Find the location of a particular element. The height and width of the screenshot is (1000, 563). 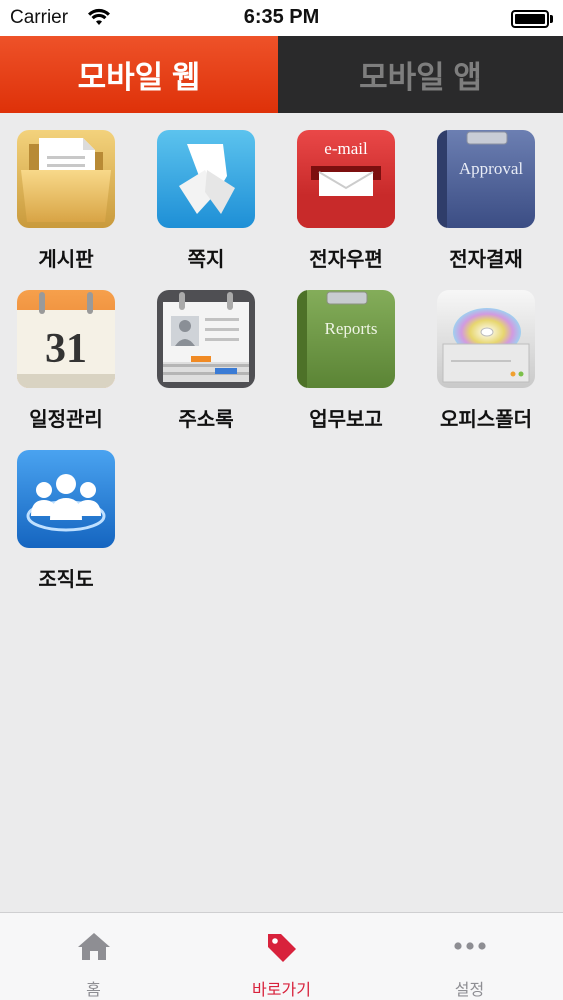

tab-shortcuts: 바로가기 is located at coordinates (281, 956).